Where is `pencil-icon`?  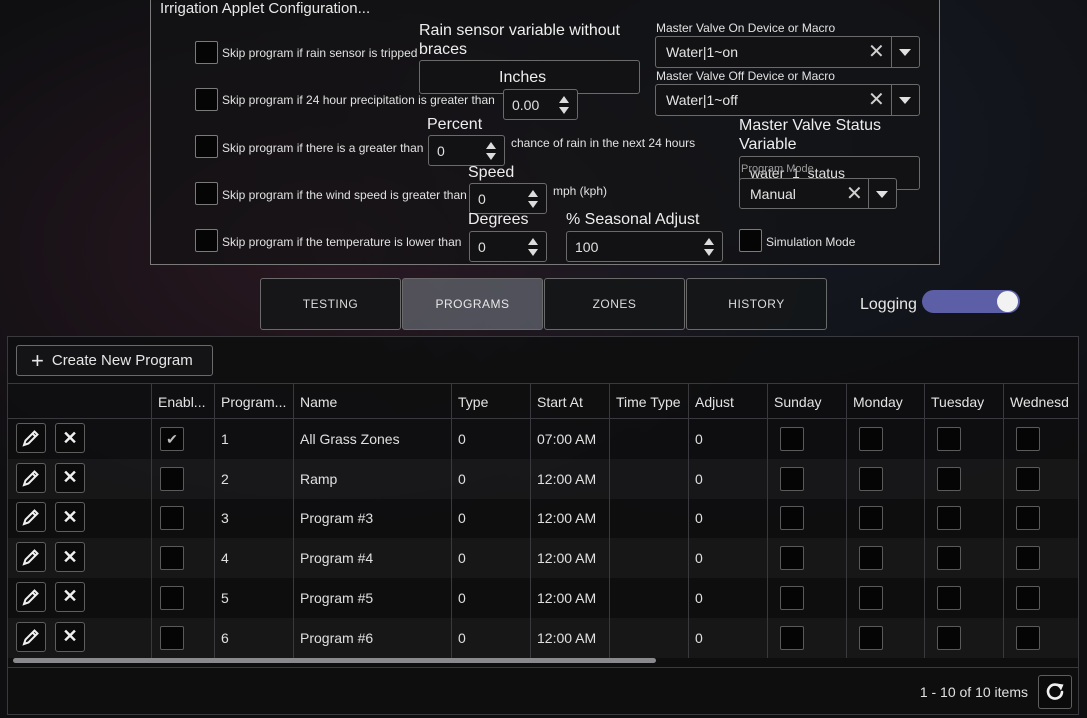
pencil-icon is located at coordinates (30, 597).